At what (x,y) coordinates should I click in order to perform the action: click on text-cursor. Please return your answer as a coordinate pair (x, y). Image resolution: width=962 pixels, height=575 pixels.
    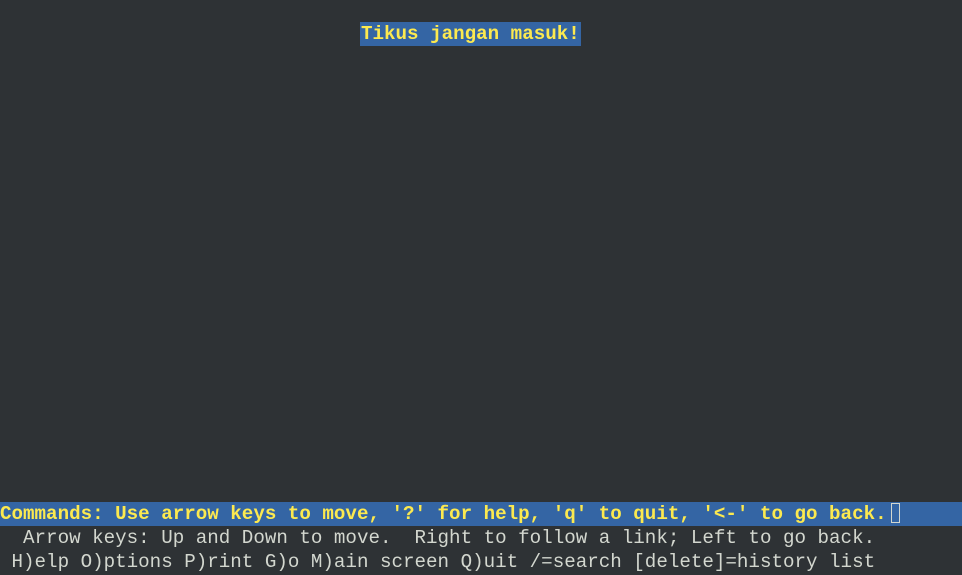
    Looking at the image, I should click on (895, 513).